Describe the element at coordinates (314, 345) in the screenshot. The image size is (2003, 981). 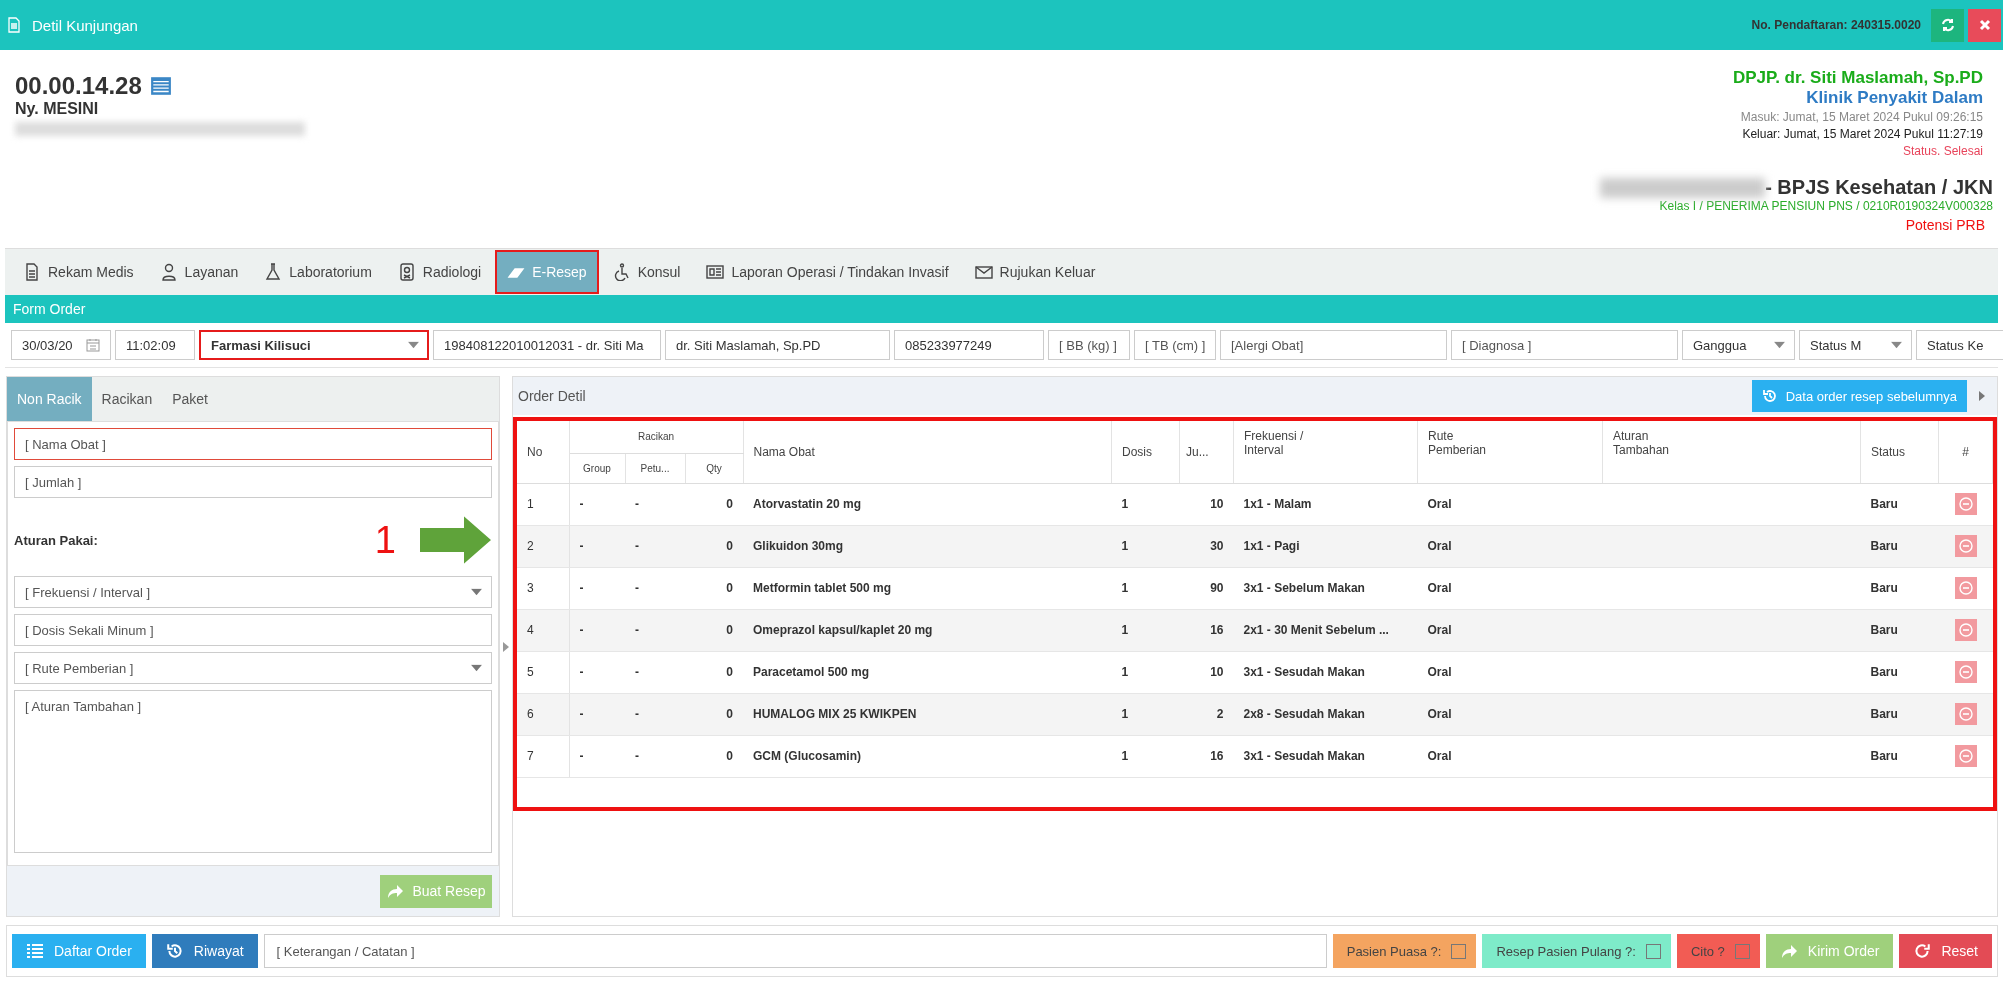
I see `dropdown: Farmasi Kilisuci` at that location.